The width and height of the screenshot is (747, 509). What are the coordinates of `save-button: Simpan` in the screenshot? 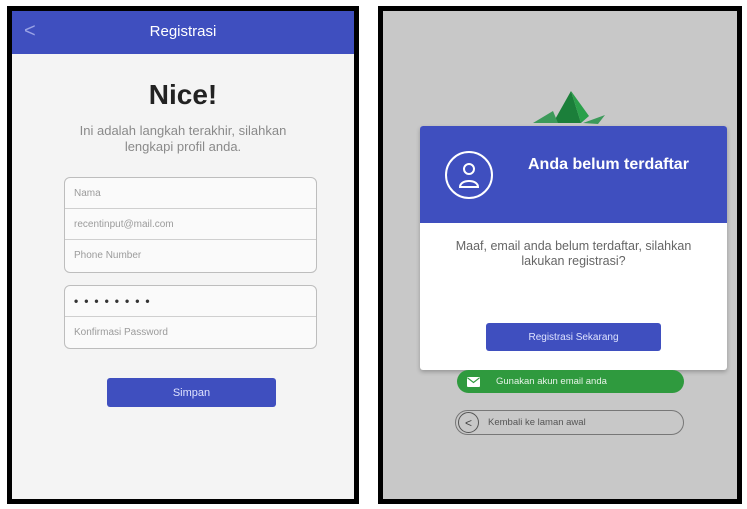 It's located at (191, 392).